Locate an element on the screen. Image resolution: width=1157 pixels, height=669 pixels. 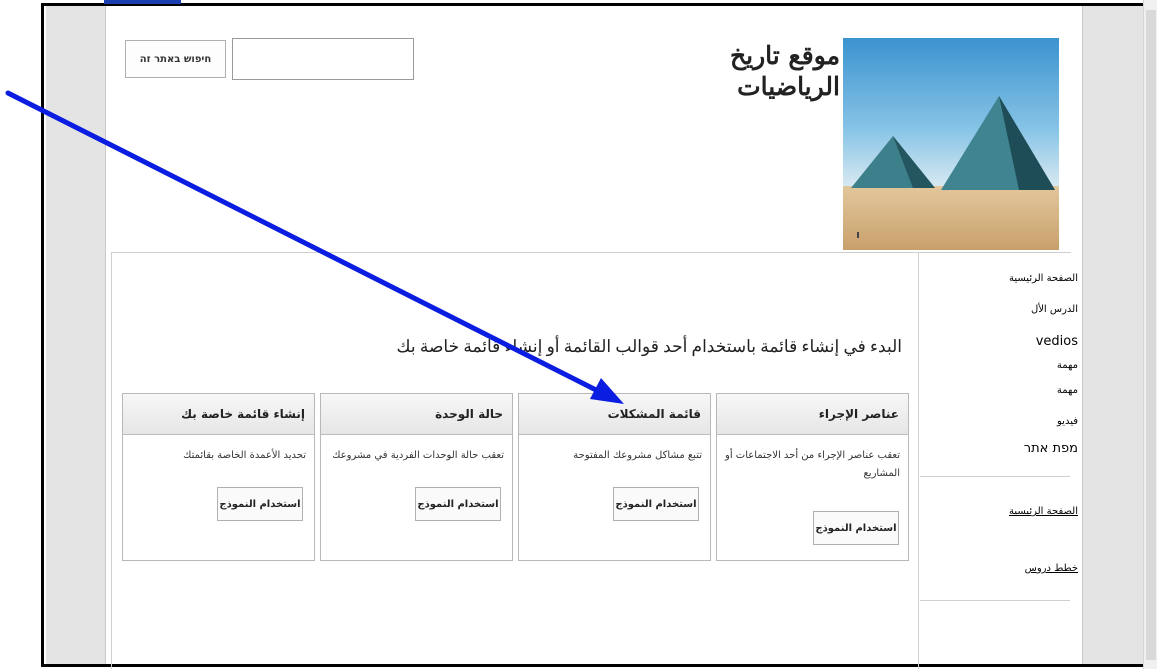
search-site-button: חיפוש באתר זה is located at coordinates (175, 59).